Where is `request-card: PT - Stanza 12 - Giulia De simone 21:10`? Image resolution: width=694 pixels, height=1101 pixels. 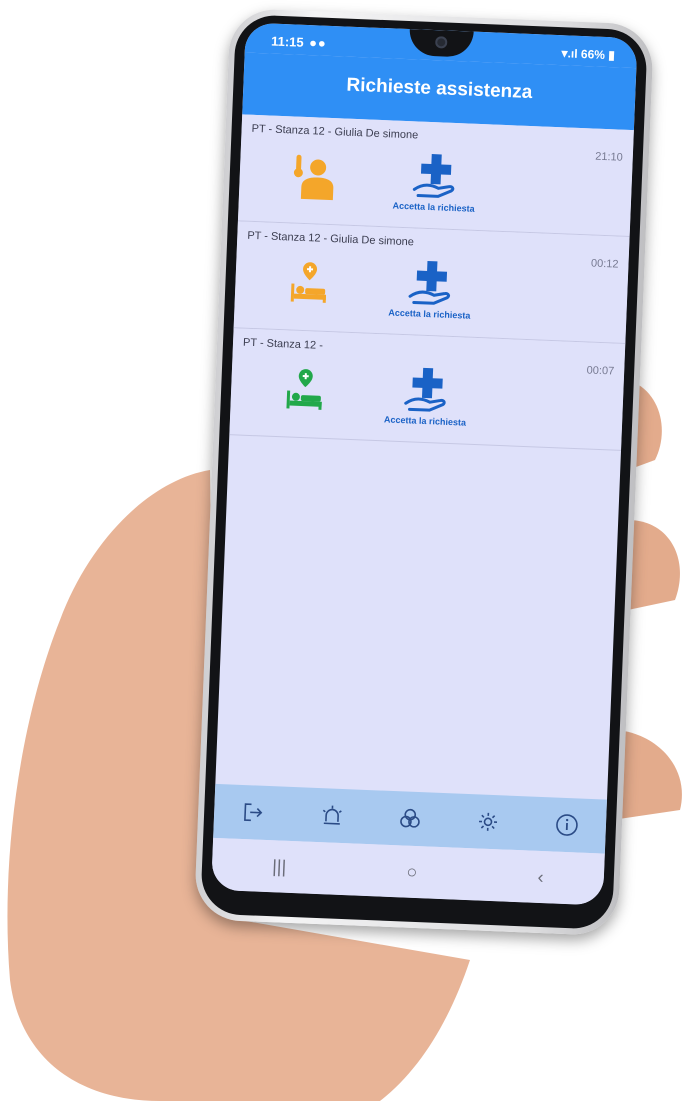
request-card: PT - Stanza 12 - Giulia De simone 21:10 is located at coordinates (435, 176).